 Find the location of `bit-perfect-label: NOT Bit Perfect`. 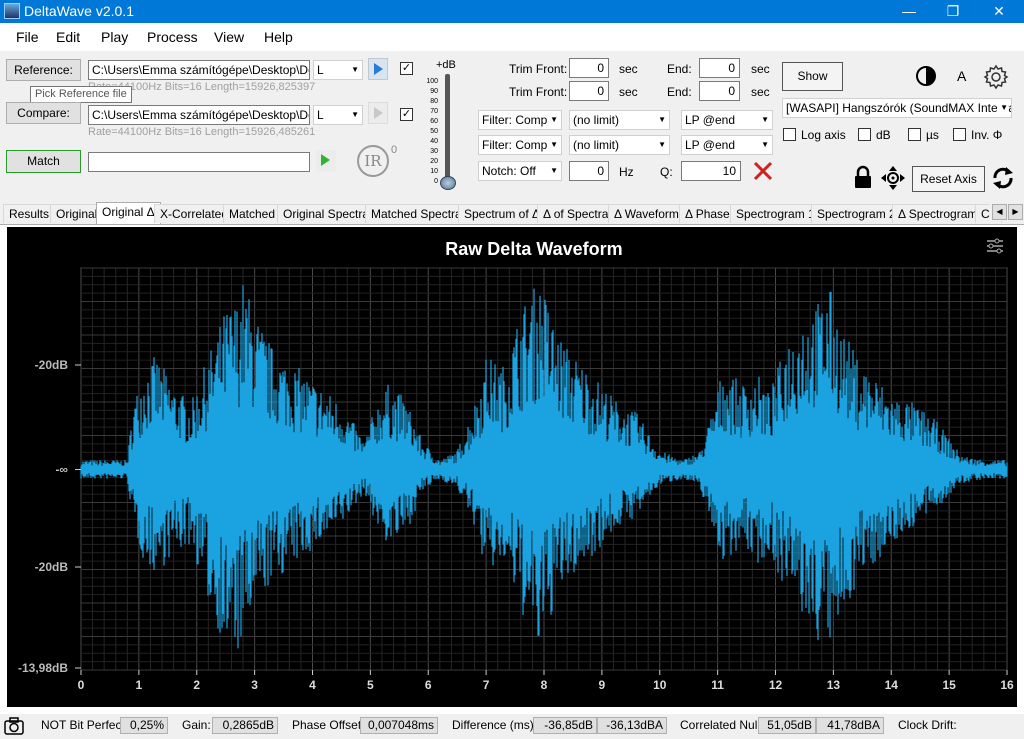

bit-perfect-label: NOT Bit Perfect is located at coordinates (83, 725).